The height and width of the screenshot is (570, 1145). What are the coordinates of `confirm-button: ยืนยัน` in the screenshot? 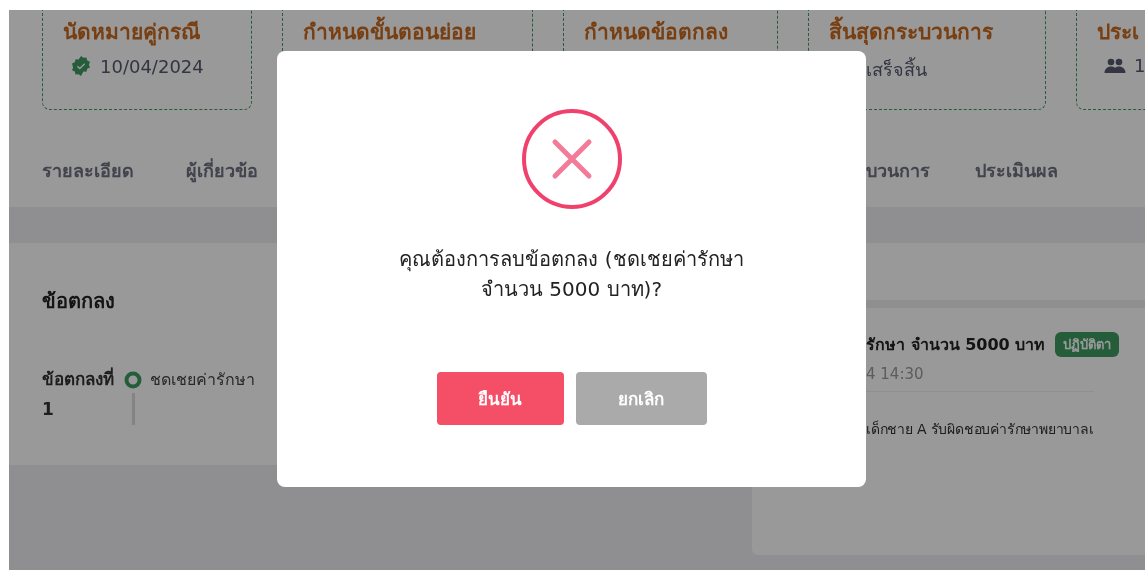 It's located at (500, 398).